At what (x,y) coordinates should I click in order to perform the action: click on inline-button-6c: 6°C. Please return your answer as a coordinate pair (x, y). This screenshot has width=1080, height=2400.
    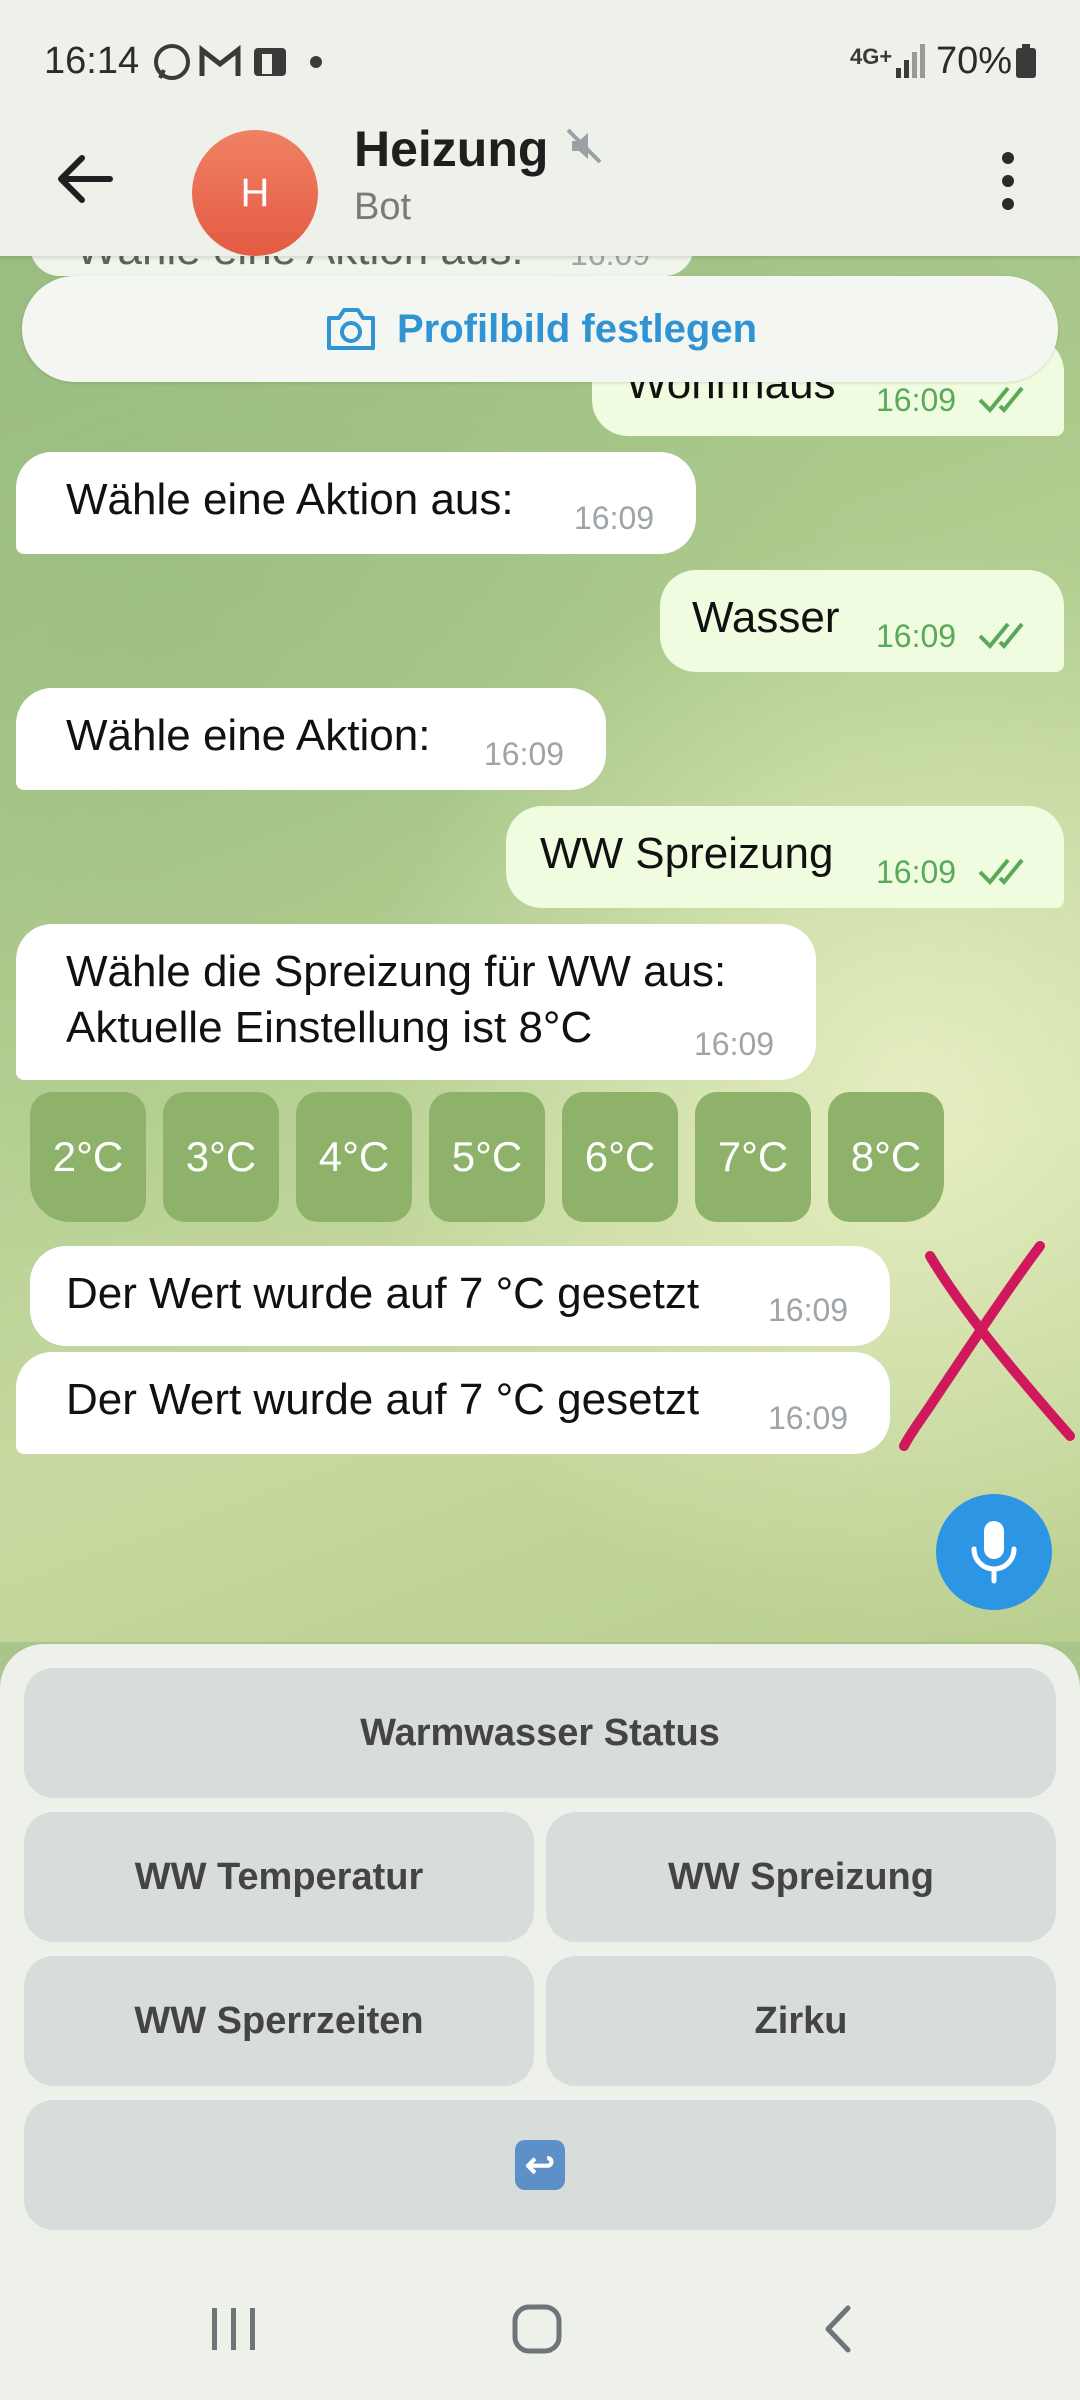
    Looking at the image, I should click on (620, 1157).